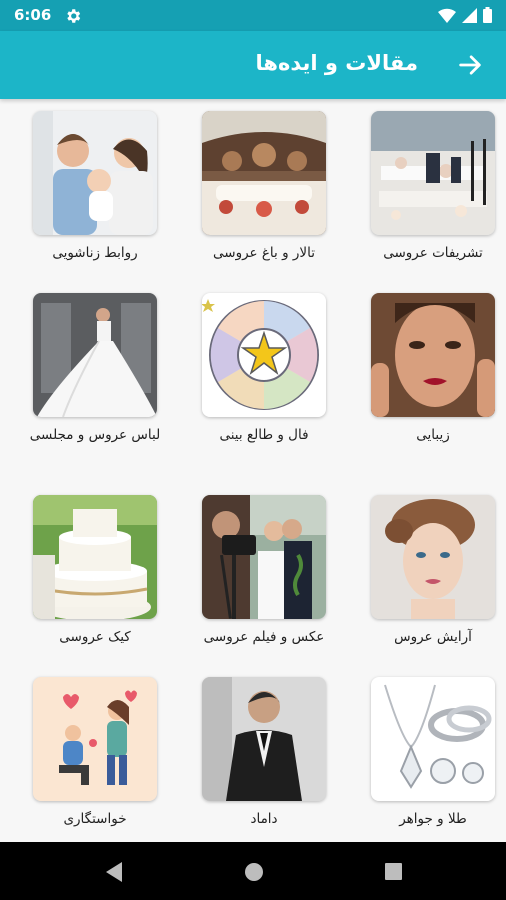 The height and width of the screenshot is (900, 506). What do you see at coordinates (433, 435) in the screenshot?
I see `category-label: زیبایی` at bounding box center [433, 435].